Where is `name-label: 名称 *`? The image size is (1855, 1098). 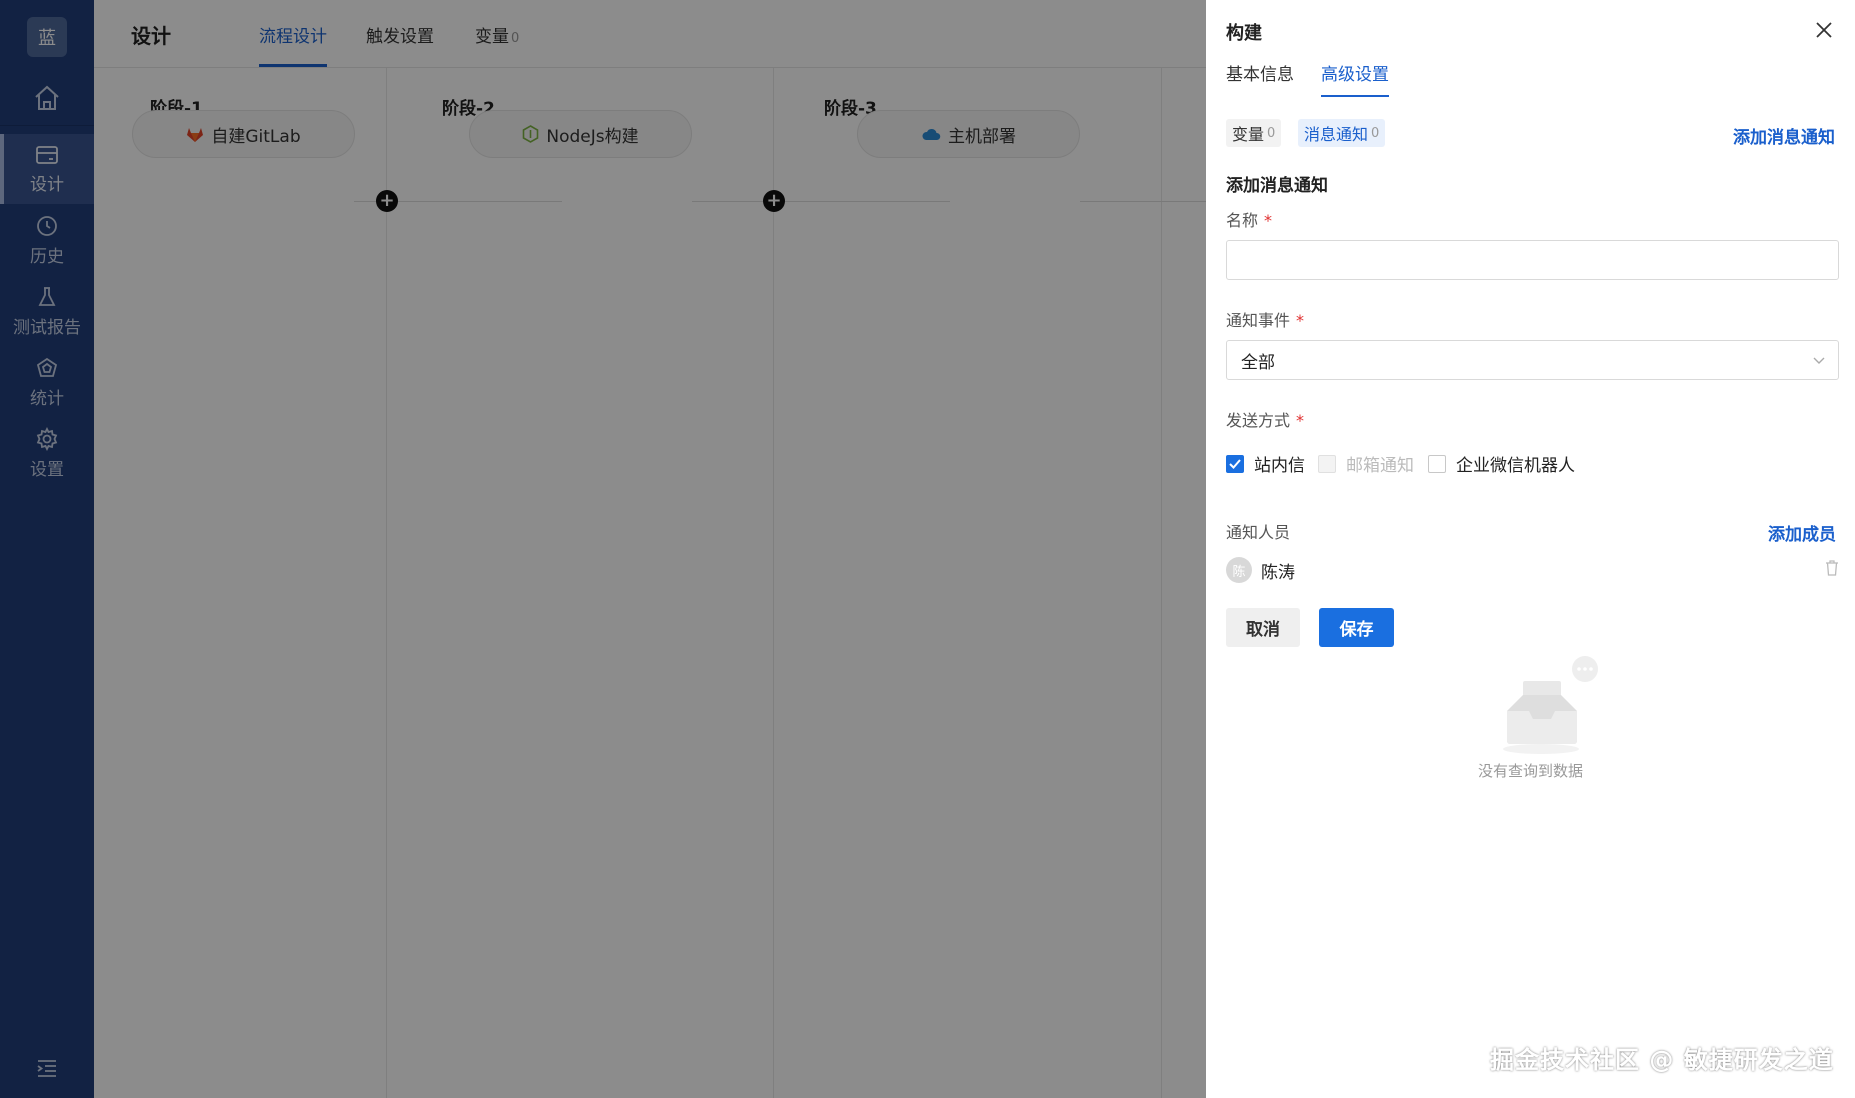 name-label: 名称 * is located at coordinates (1249, 220).